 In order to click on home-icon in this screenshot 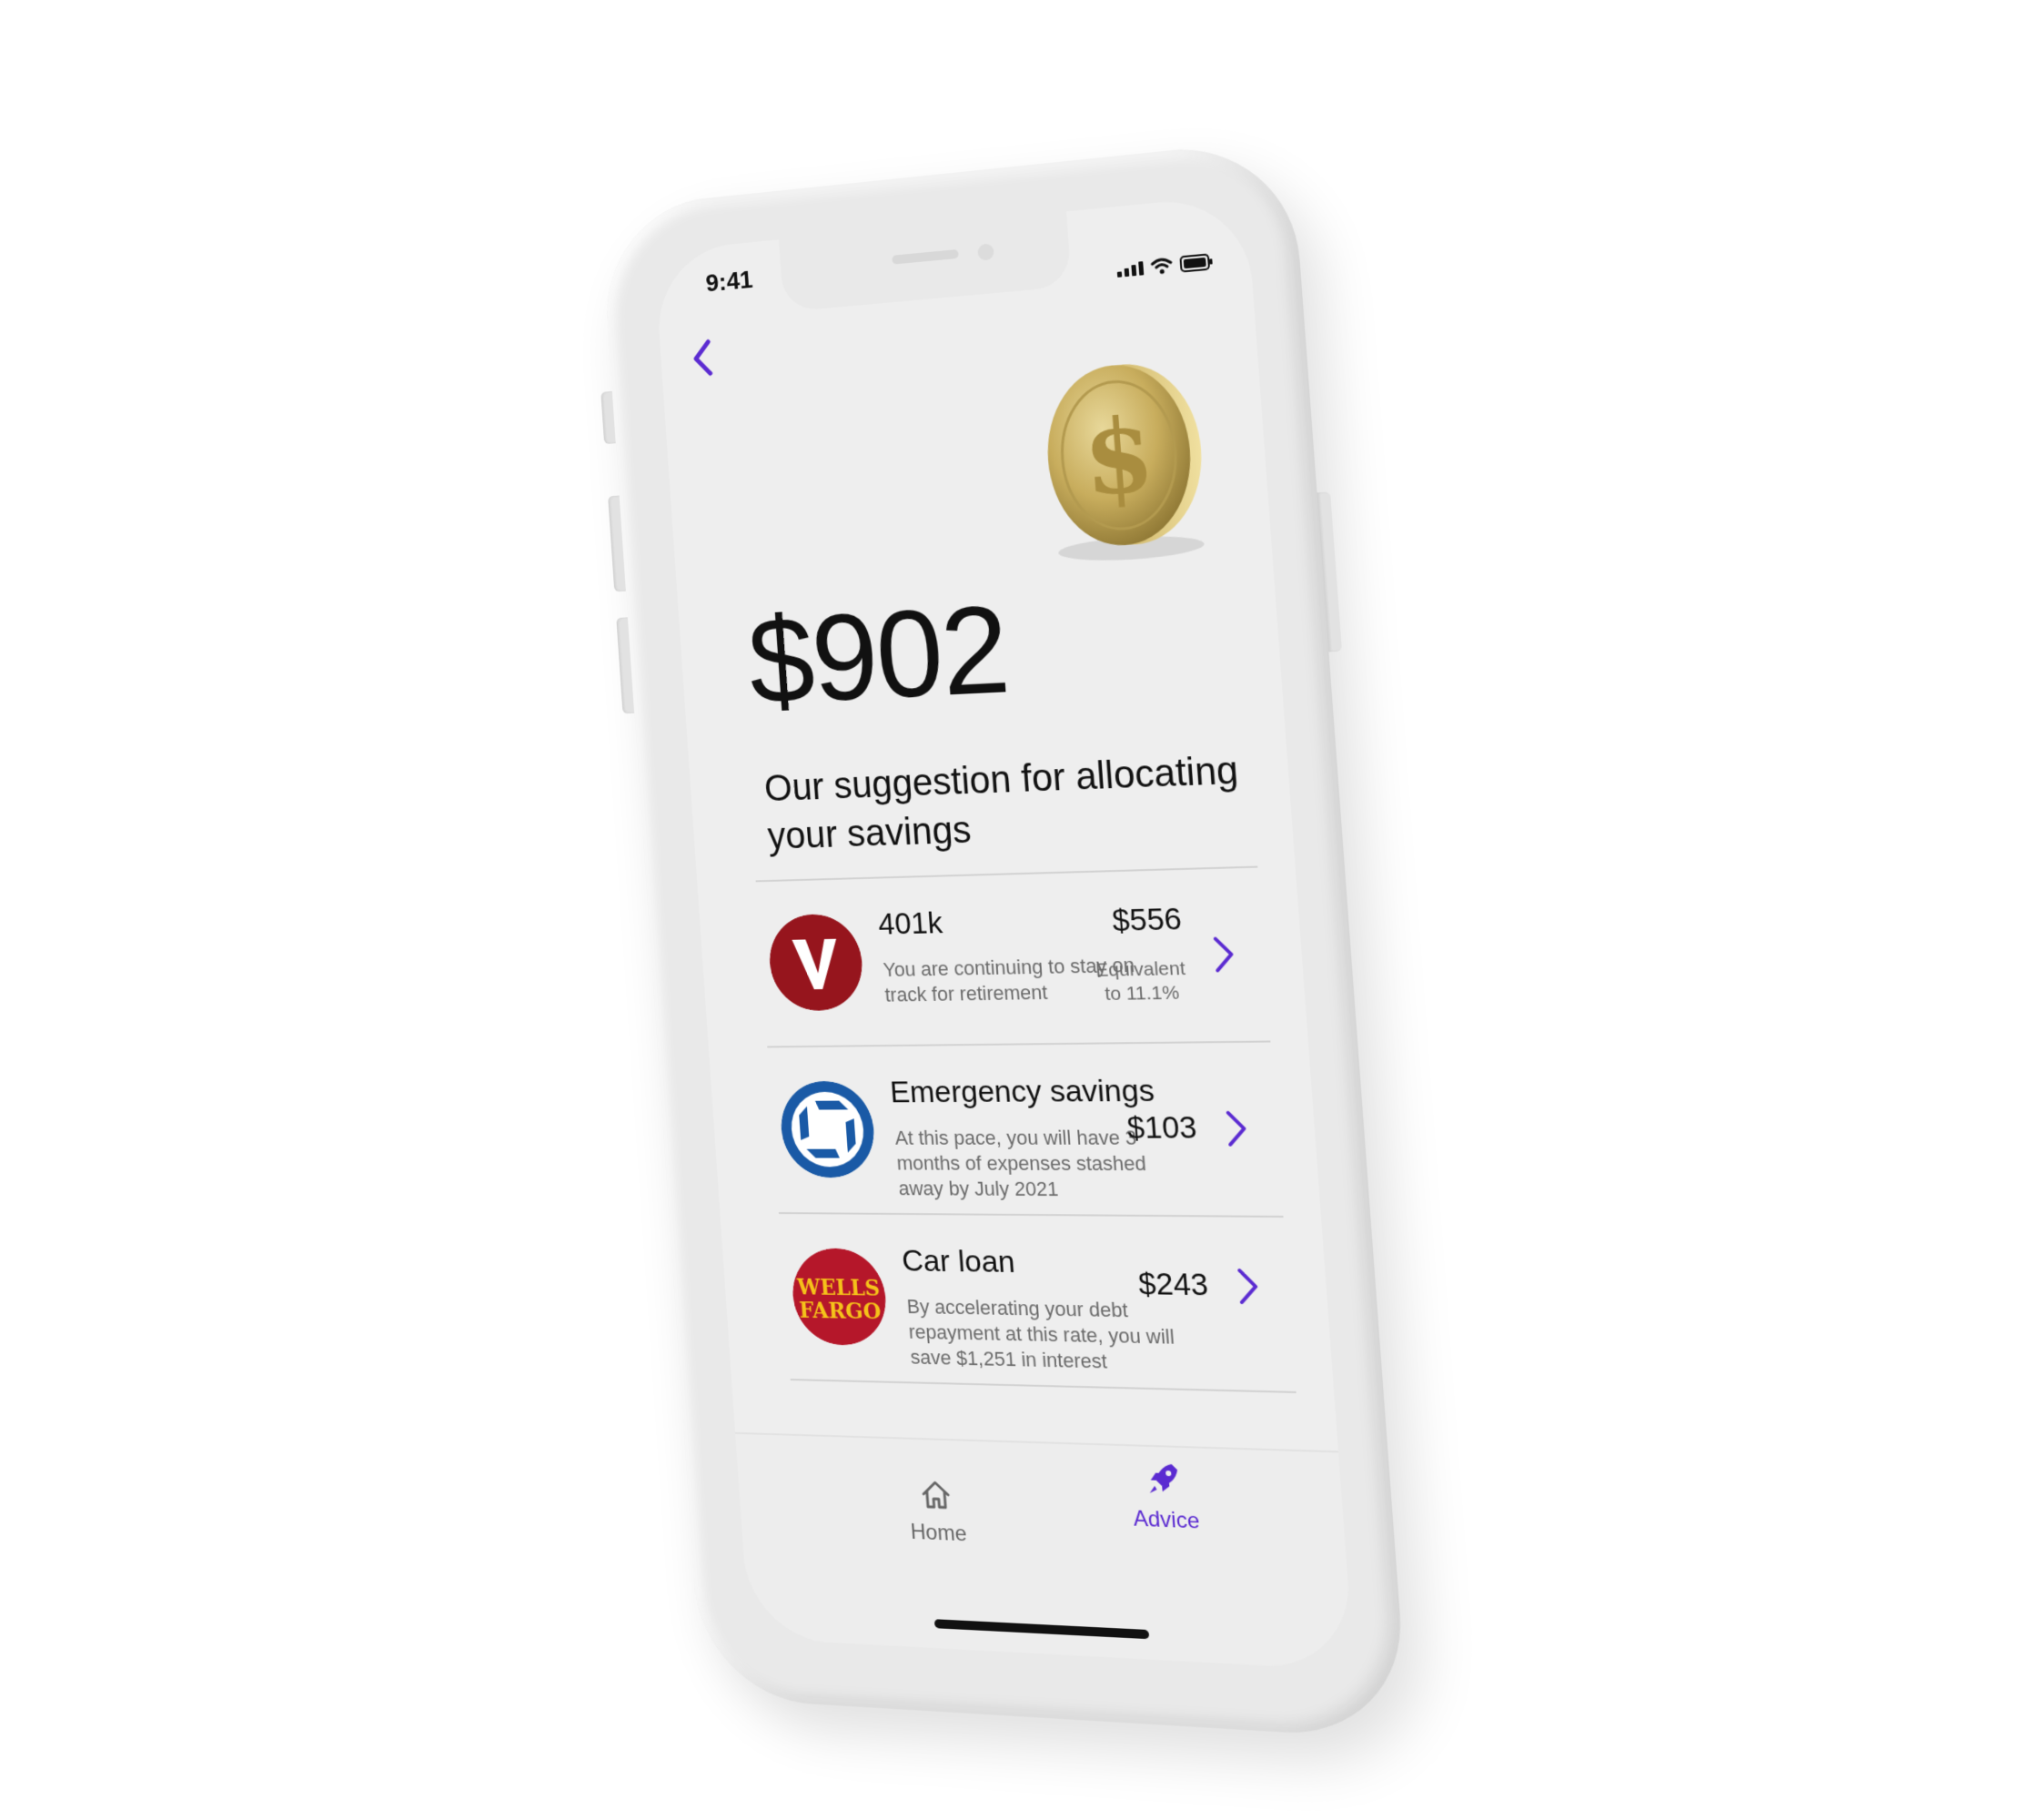, I will do `click(935, 1495)`.